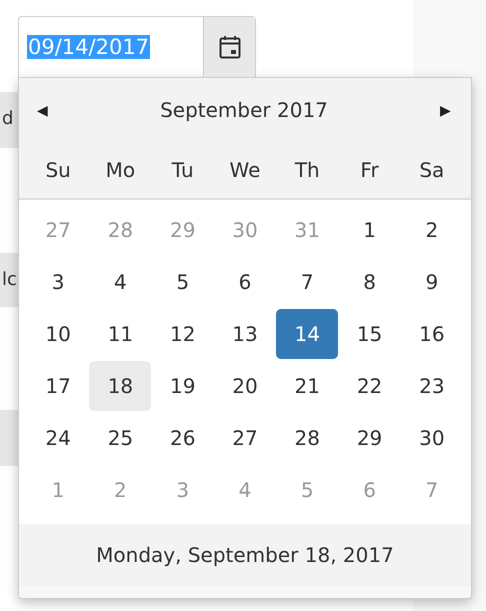 The width and height of the screenshot is (486, 611). Describe the element at coordinates (120, 386) in the screenshot. I see `day-cell: 18` at that location.